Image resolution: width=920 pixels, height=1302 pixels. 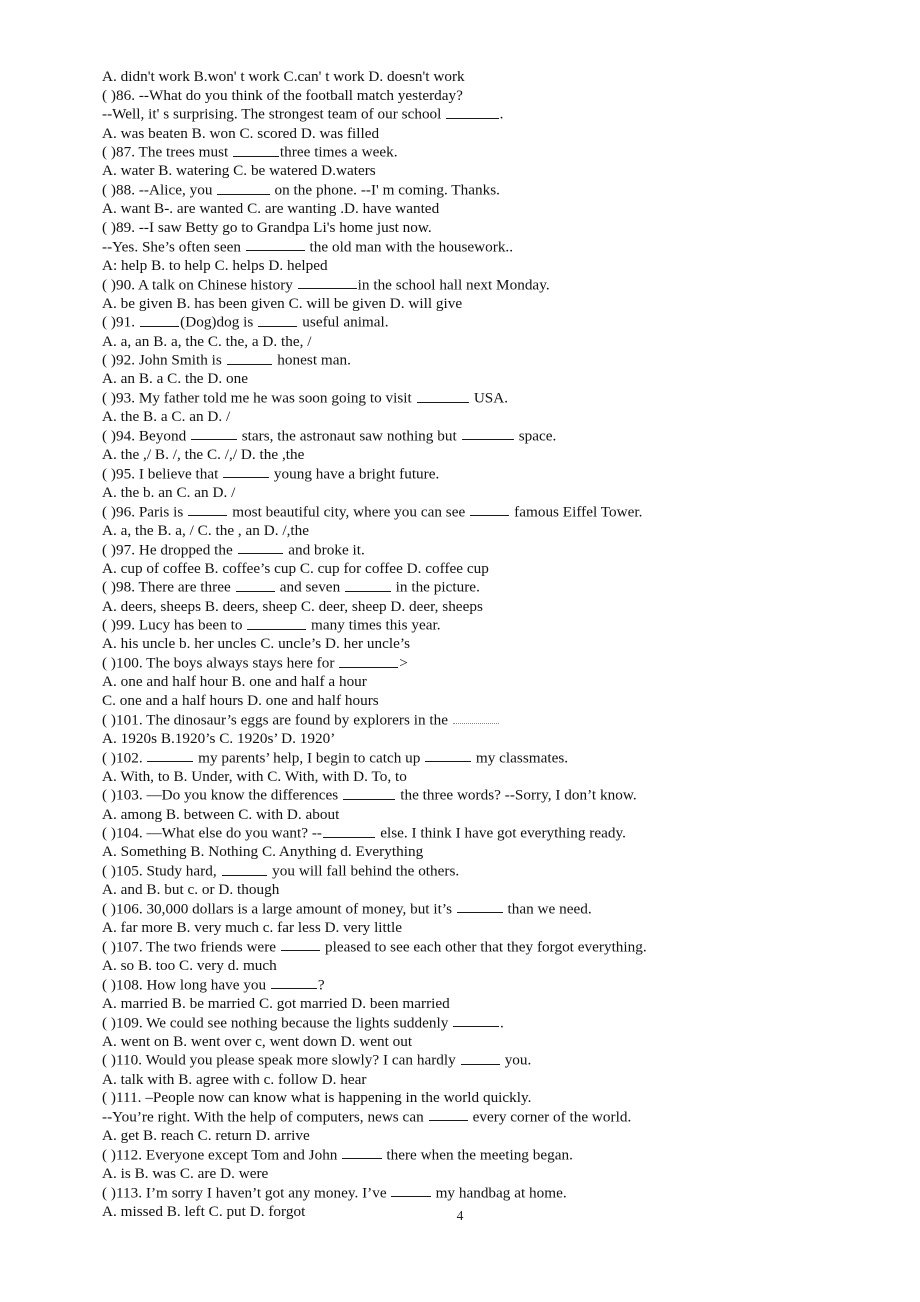 I want to click on question-line: A. the ,/ B. /, the C. /,/ D. the ,the, so click(x=203, y=455).